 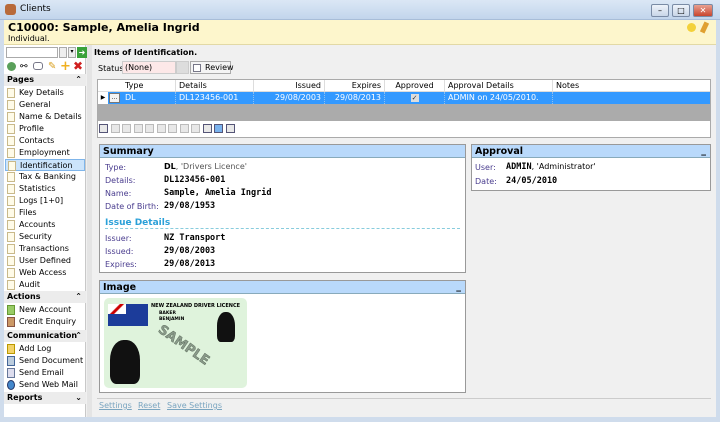 What do you see at coordinates (115, 405) in the screenshot?
I see `settings-link: Settings` at bounding box center [115, 405].